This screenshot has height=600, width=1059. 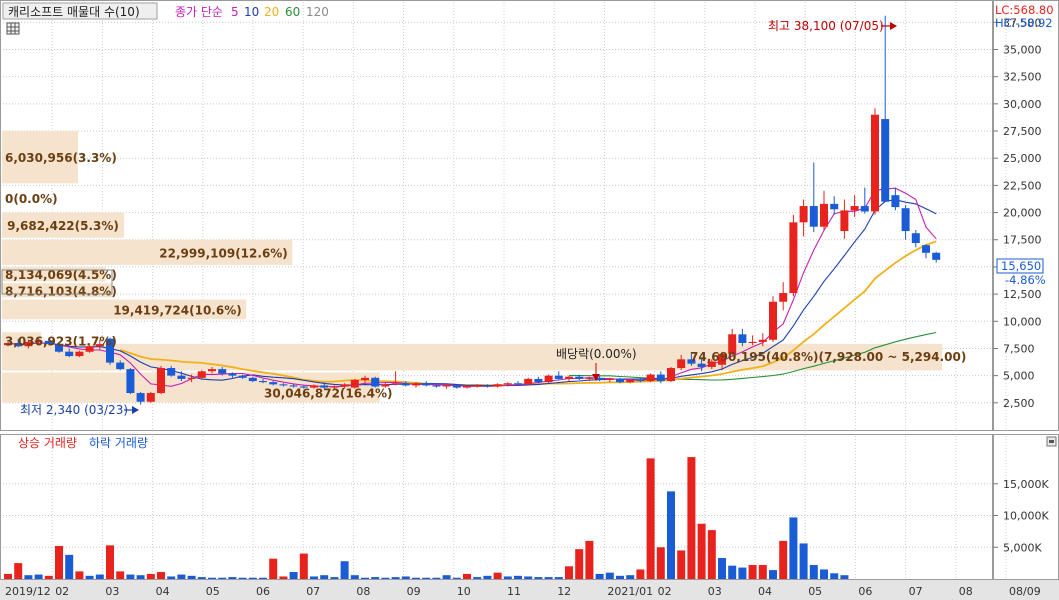 I want to click on low-annotation: 최저 2,340 (03/23), so click(x=74, y=410).